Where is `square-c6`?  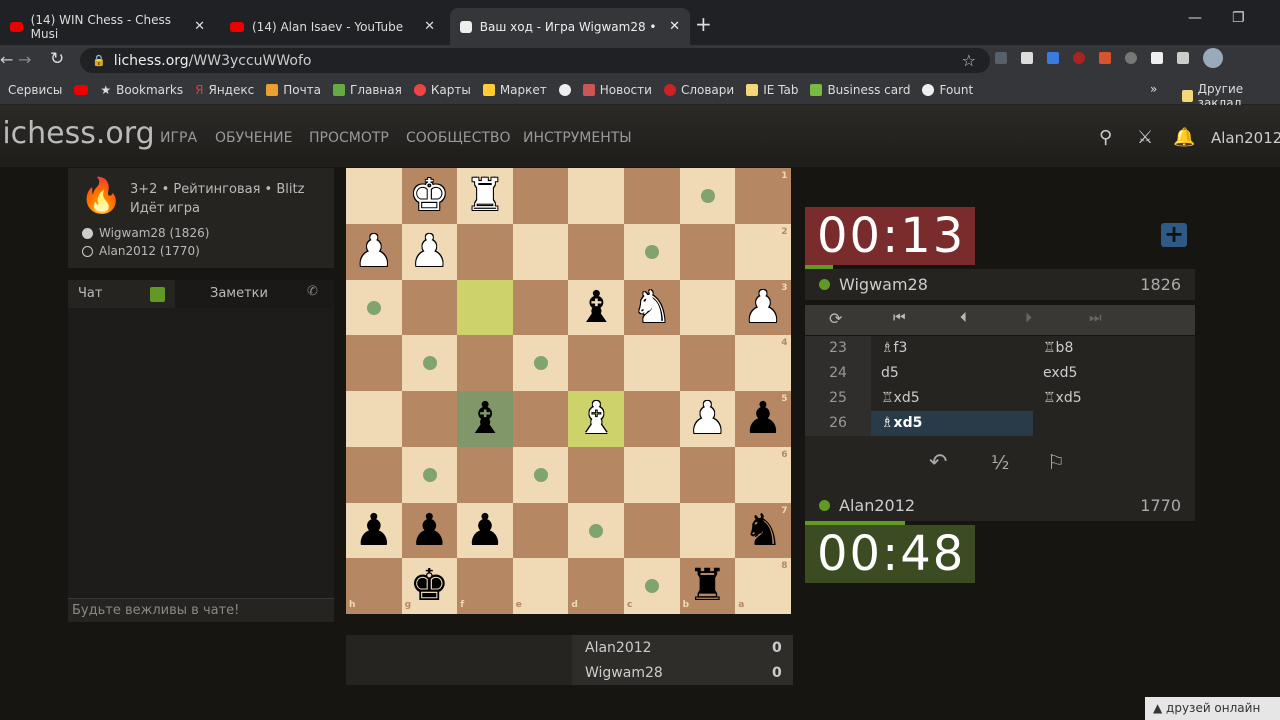
square-c6 is located at coordinates (652, 474).